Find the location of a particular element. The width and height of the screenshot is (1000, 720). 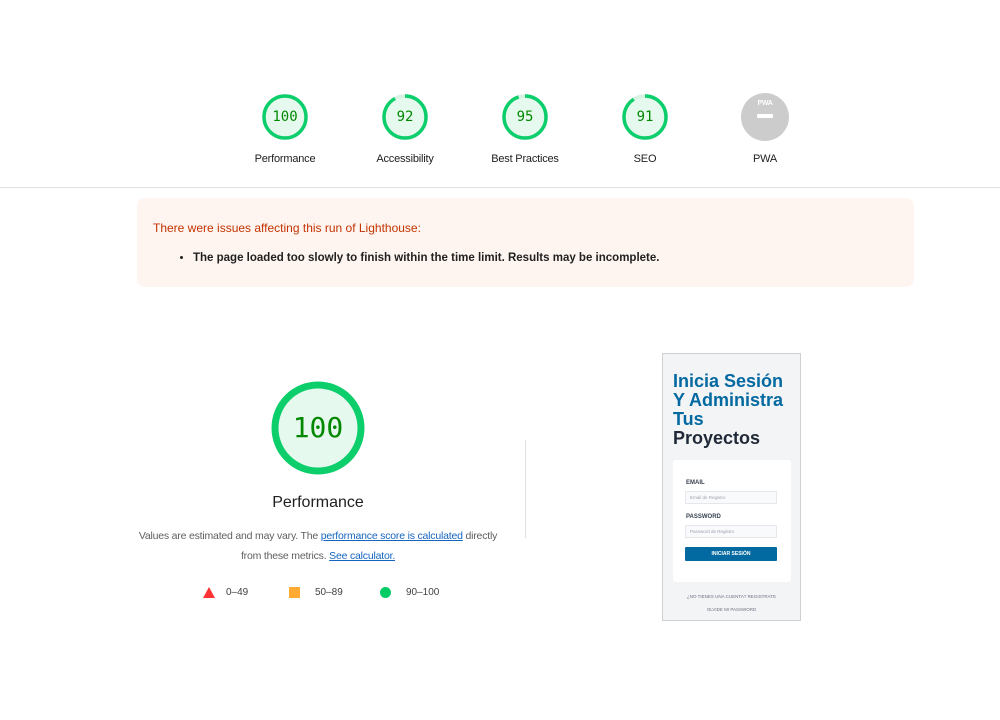

gauge-accessibility: 92 Accessibility is located at coordinates (405, 129).